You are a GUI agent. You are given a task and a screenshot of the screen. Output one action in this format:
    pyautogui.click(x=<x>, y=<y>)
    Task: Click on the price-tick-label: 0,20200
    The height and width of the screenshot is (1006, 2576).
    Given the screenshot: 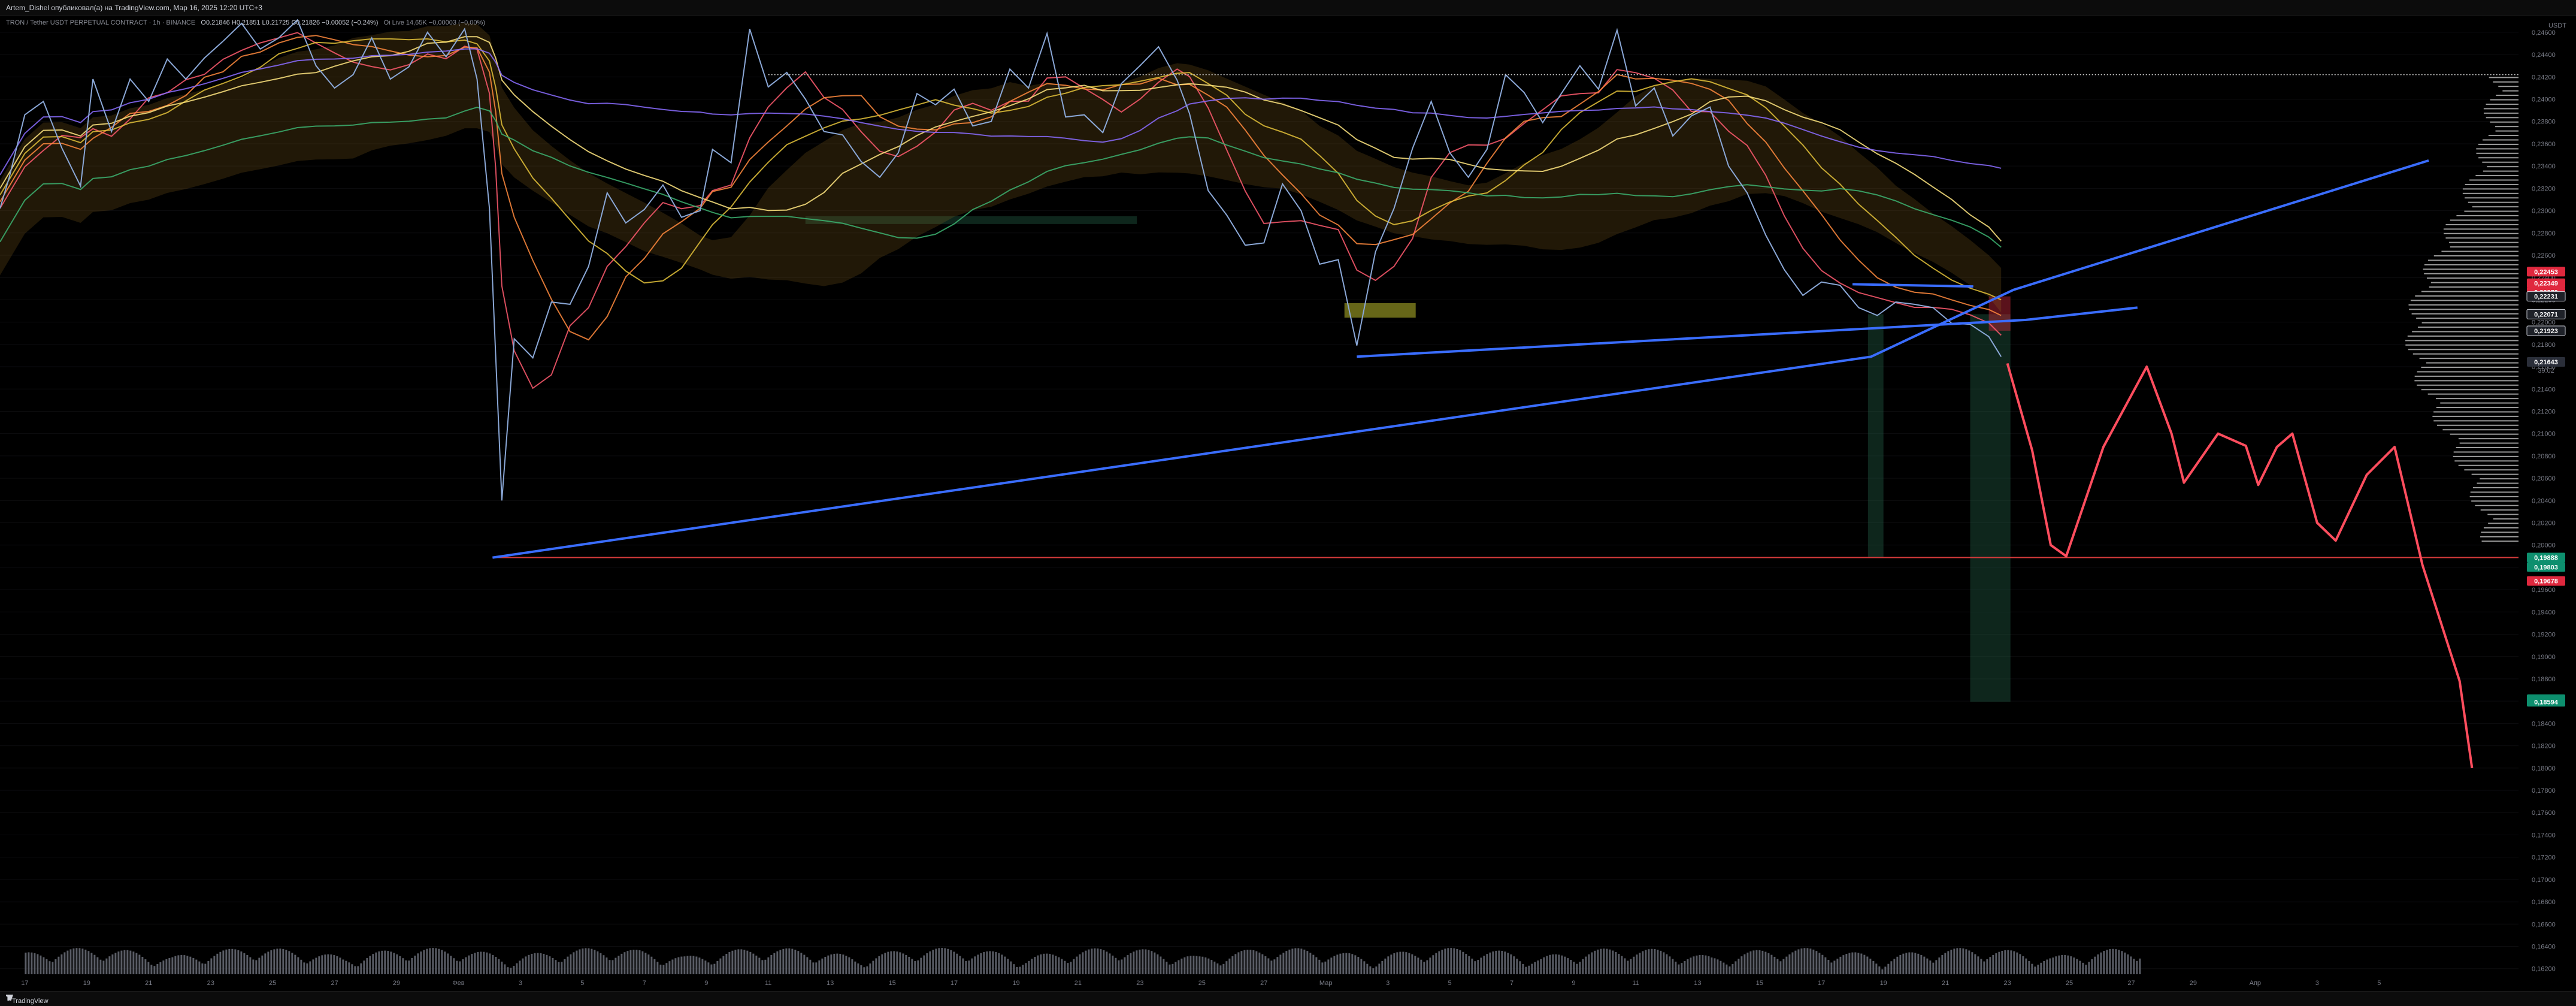 What is the action you would take?
    pyautogui.click(x=2544, y=523)
    